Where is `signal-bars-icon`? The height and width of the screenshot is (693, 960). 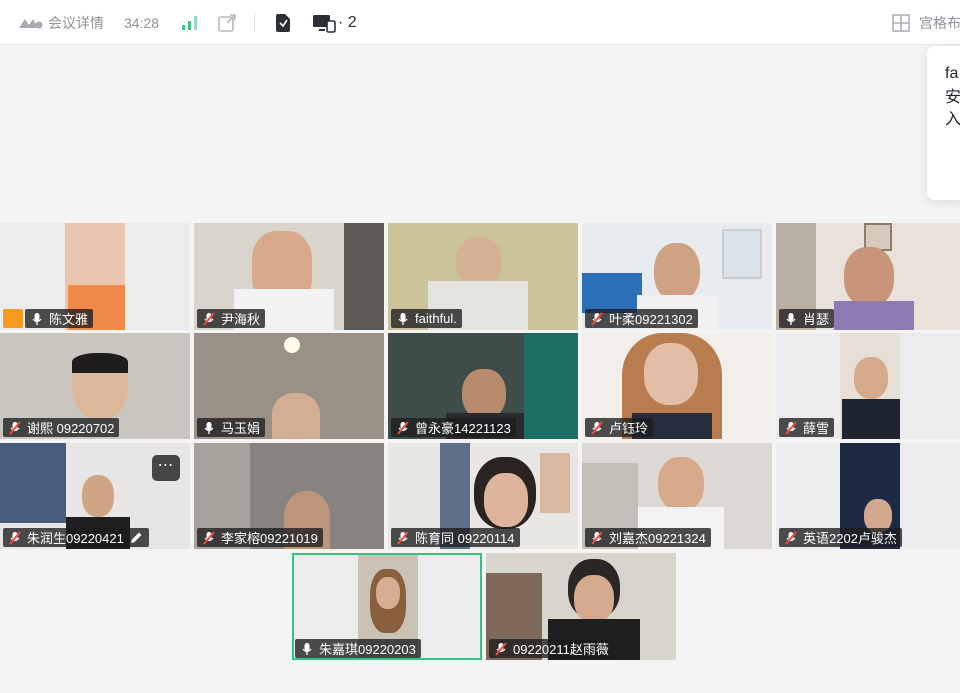
signal-bars-icon is located at coordinates (189, 22).